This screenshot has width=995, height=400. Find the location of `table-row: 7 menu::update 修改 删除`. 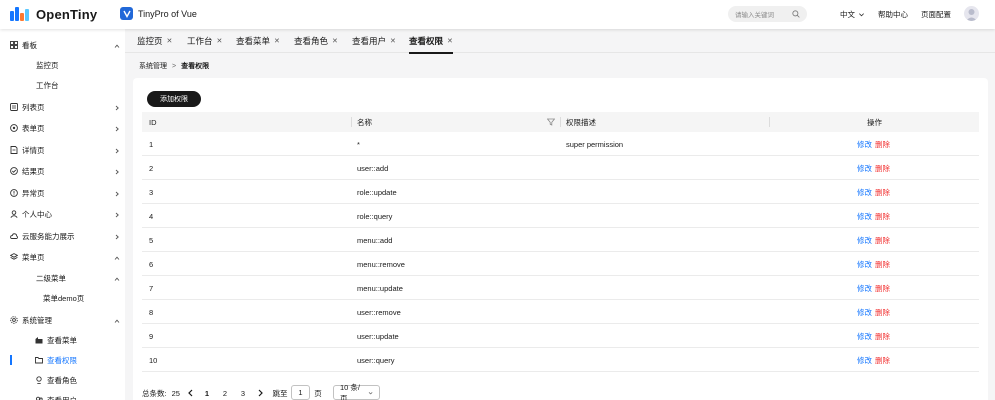

table-row: 7 menu::update 修改 删除 is located at coordinates (560, 288).